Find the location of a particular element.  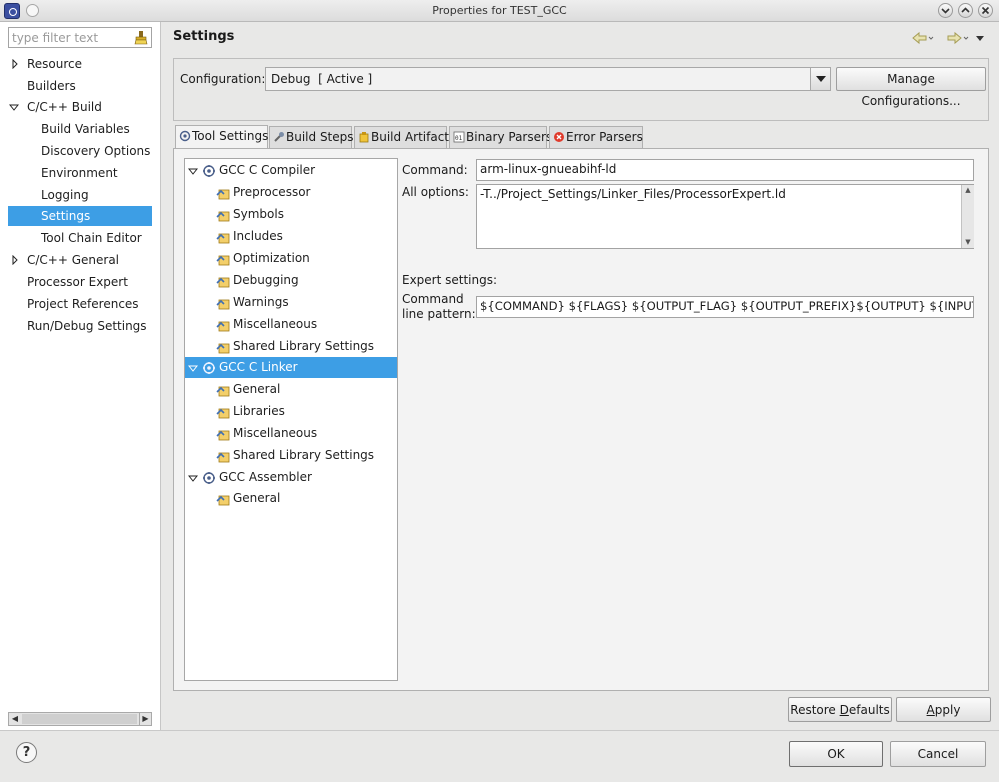

nav-item-builders: Builders is located at coordinates (80, 86).